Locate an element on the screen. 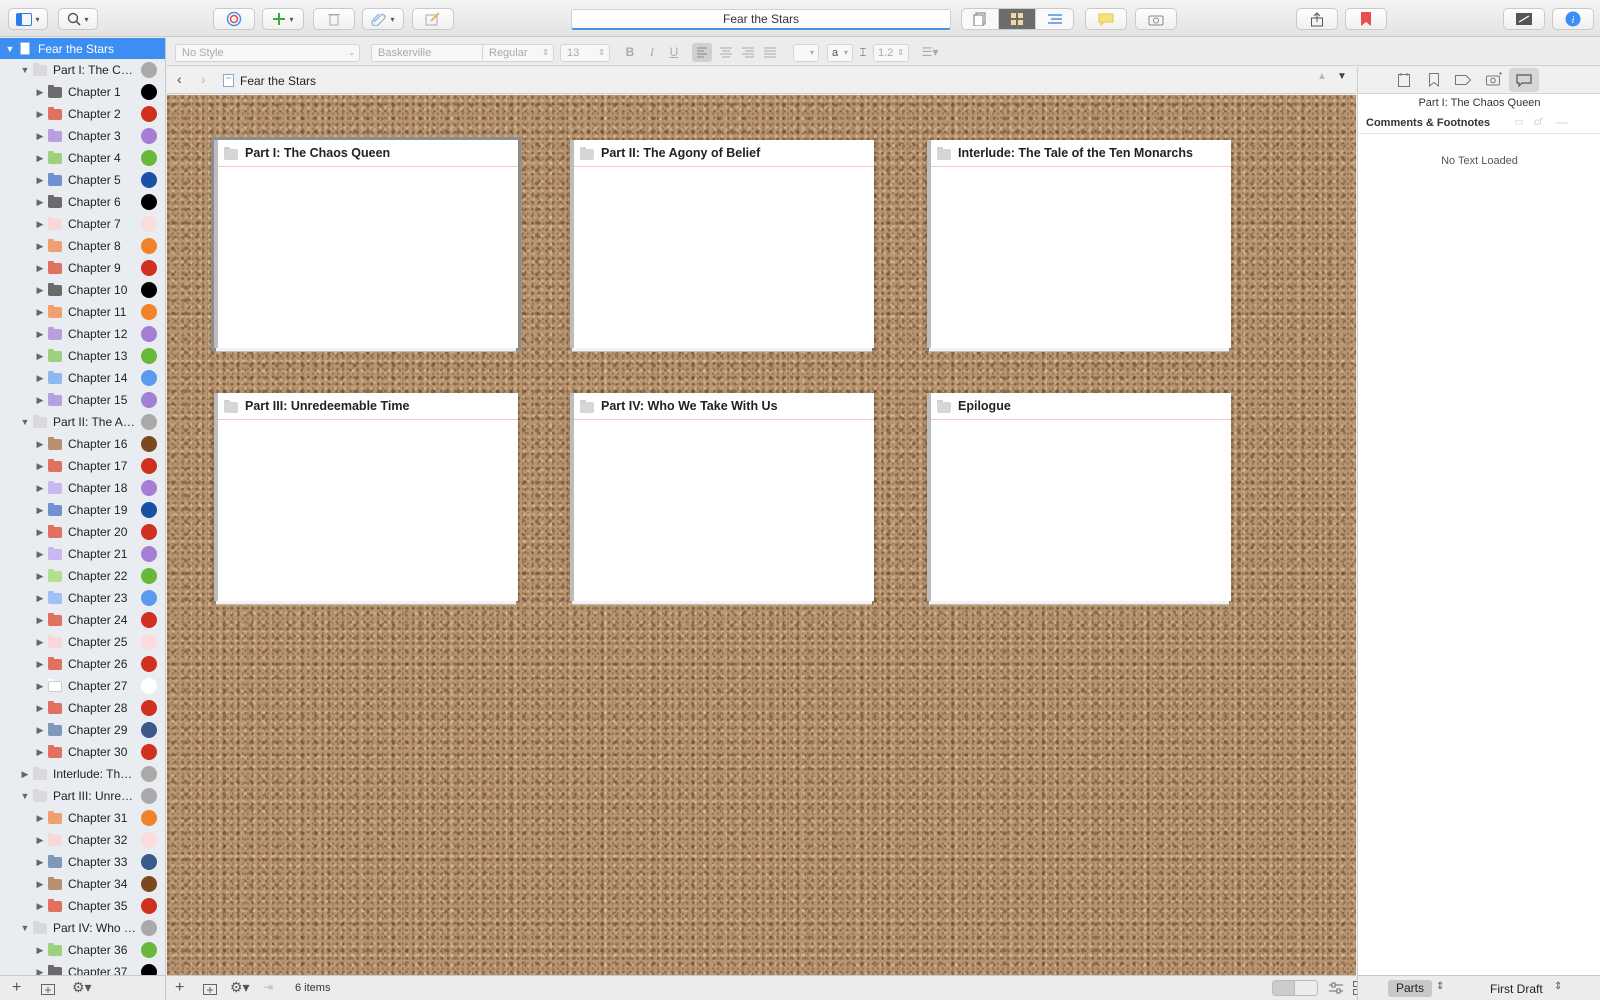  tag-icon is located at coordinates (1463, 80).